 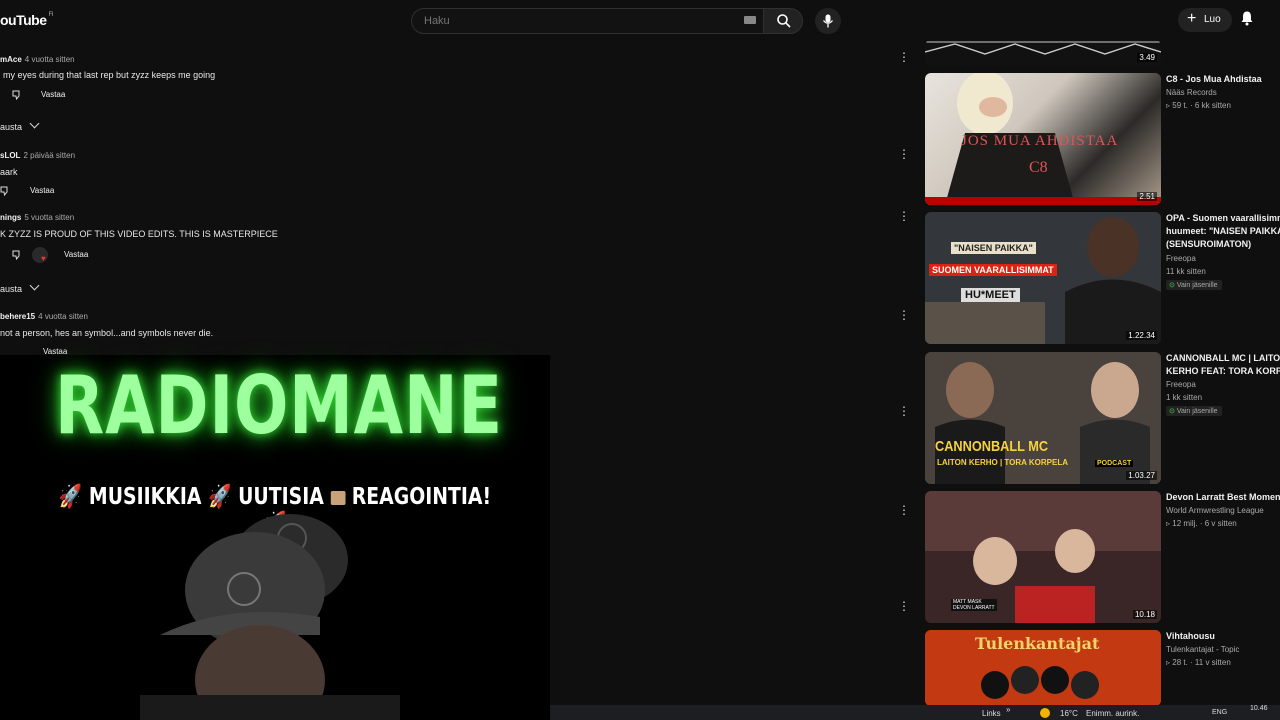 What do you see at coordinates (1223, 79) in the screenshot?
I see `video-title: C8 - Jos Mua Ahdistaa` at bounding box center [1223, 79].